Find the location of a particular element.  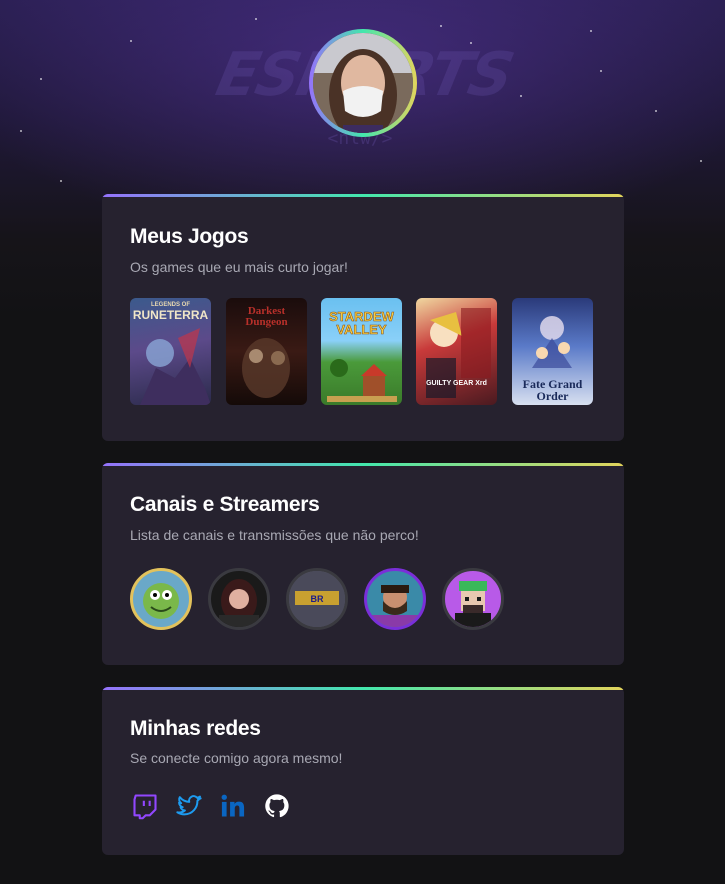

game-guilty-gear: GUILTY GEAR Xrd is located at coordinates (456, 351).